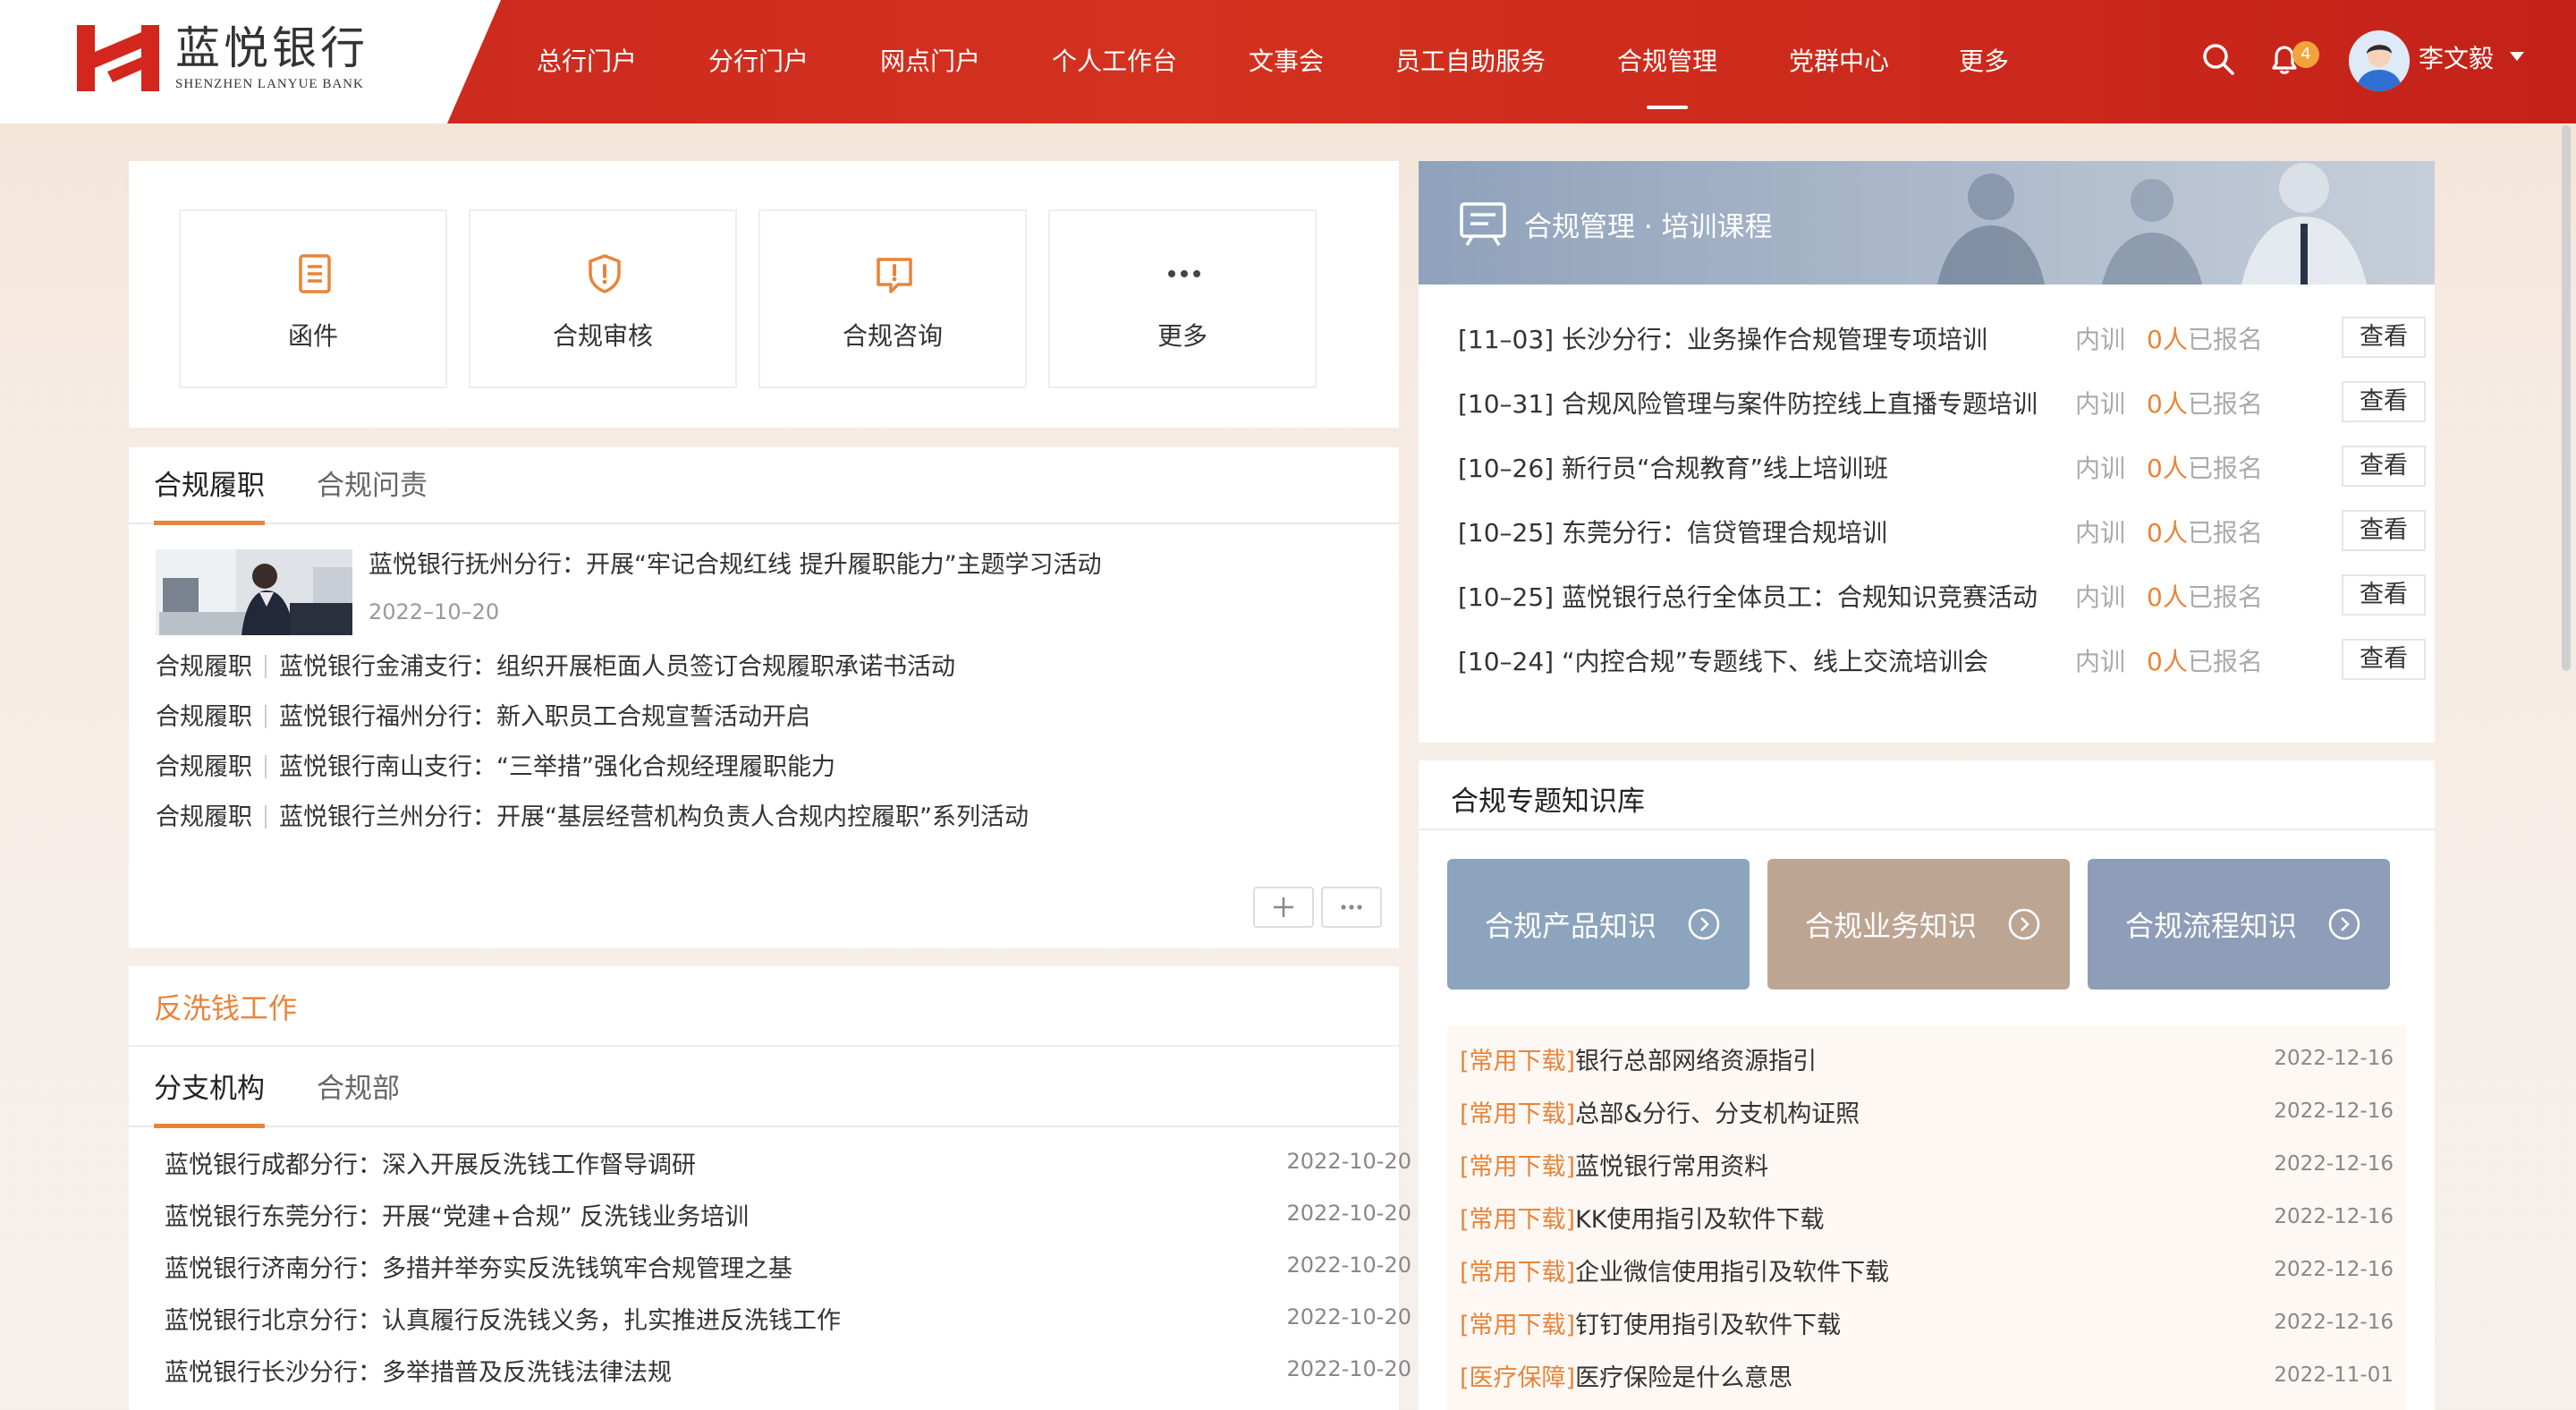 The height and width of the screenshot is (1410, 2576). What do you see at coordinates (1984, 62) in the screenshot?
I see `nav-item-more: 更多` at bounding box center [1984, 62].